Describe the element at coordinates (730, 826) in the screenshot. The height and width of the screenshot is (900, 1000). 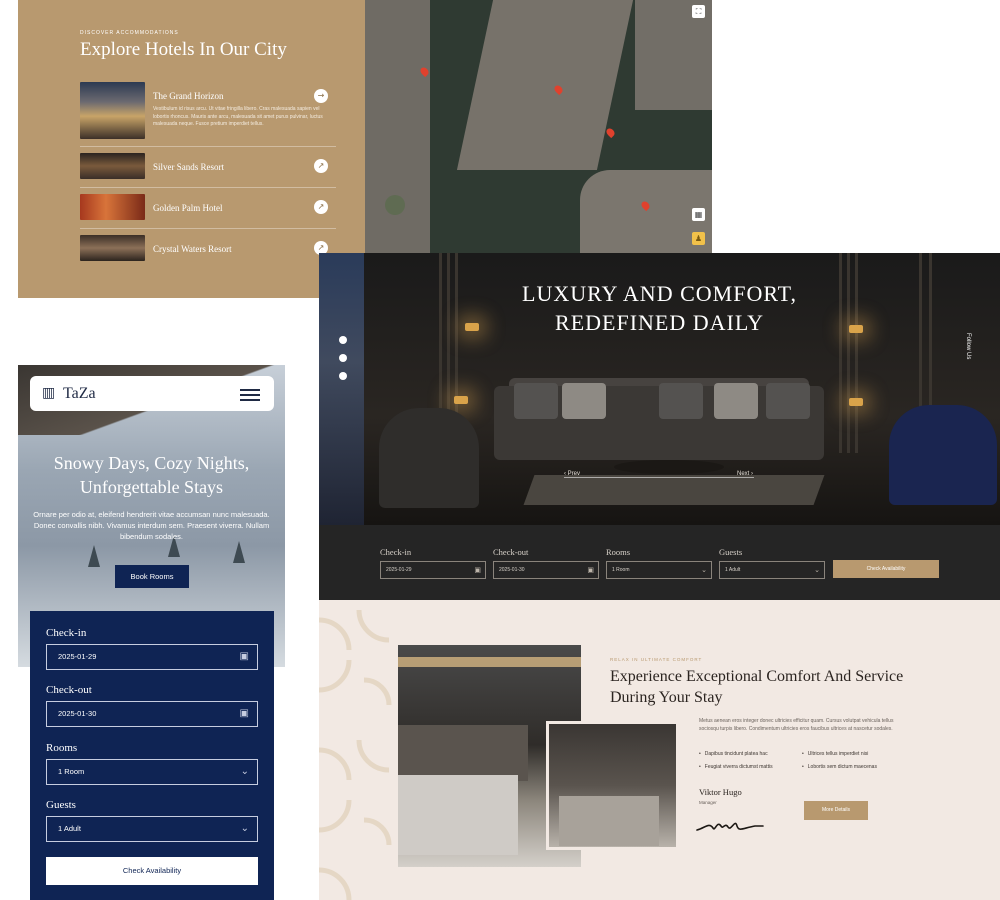
I see `signature` at that location.